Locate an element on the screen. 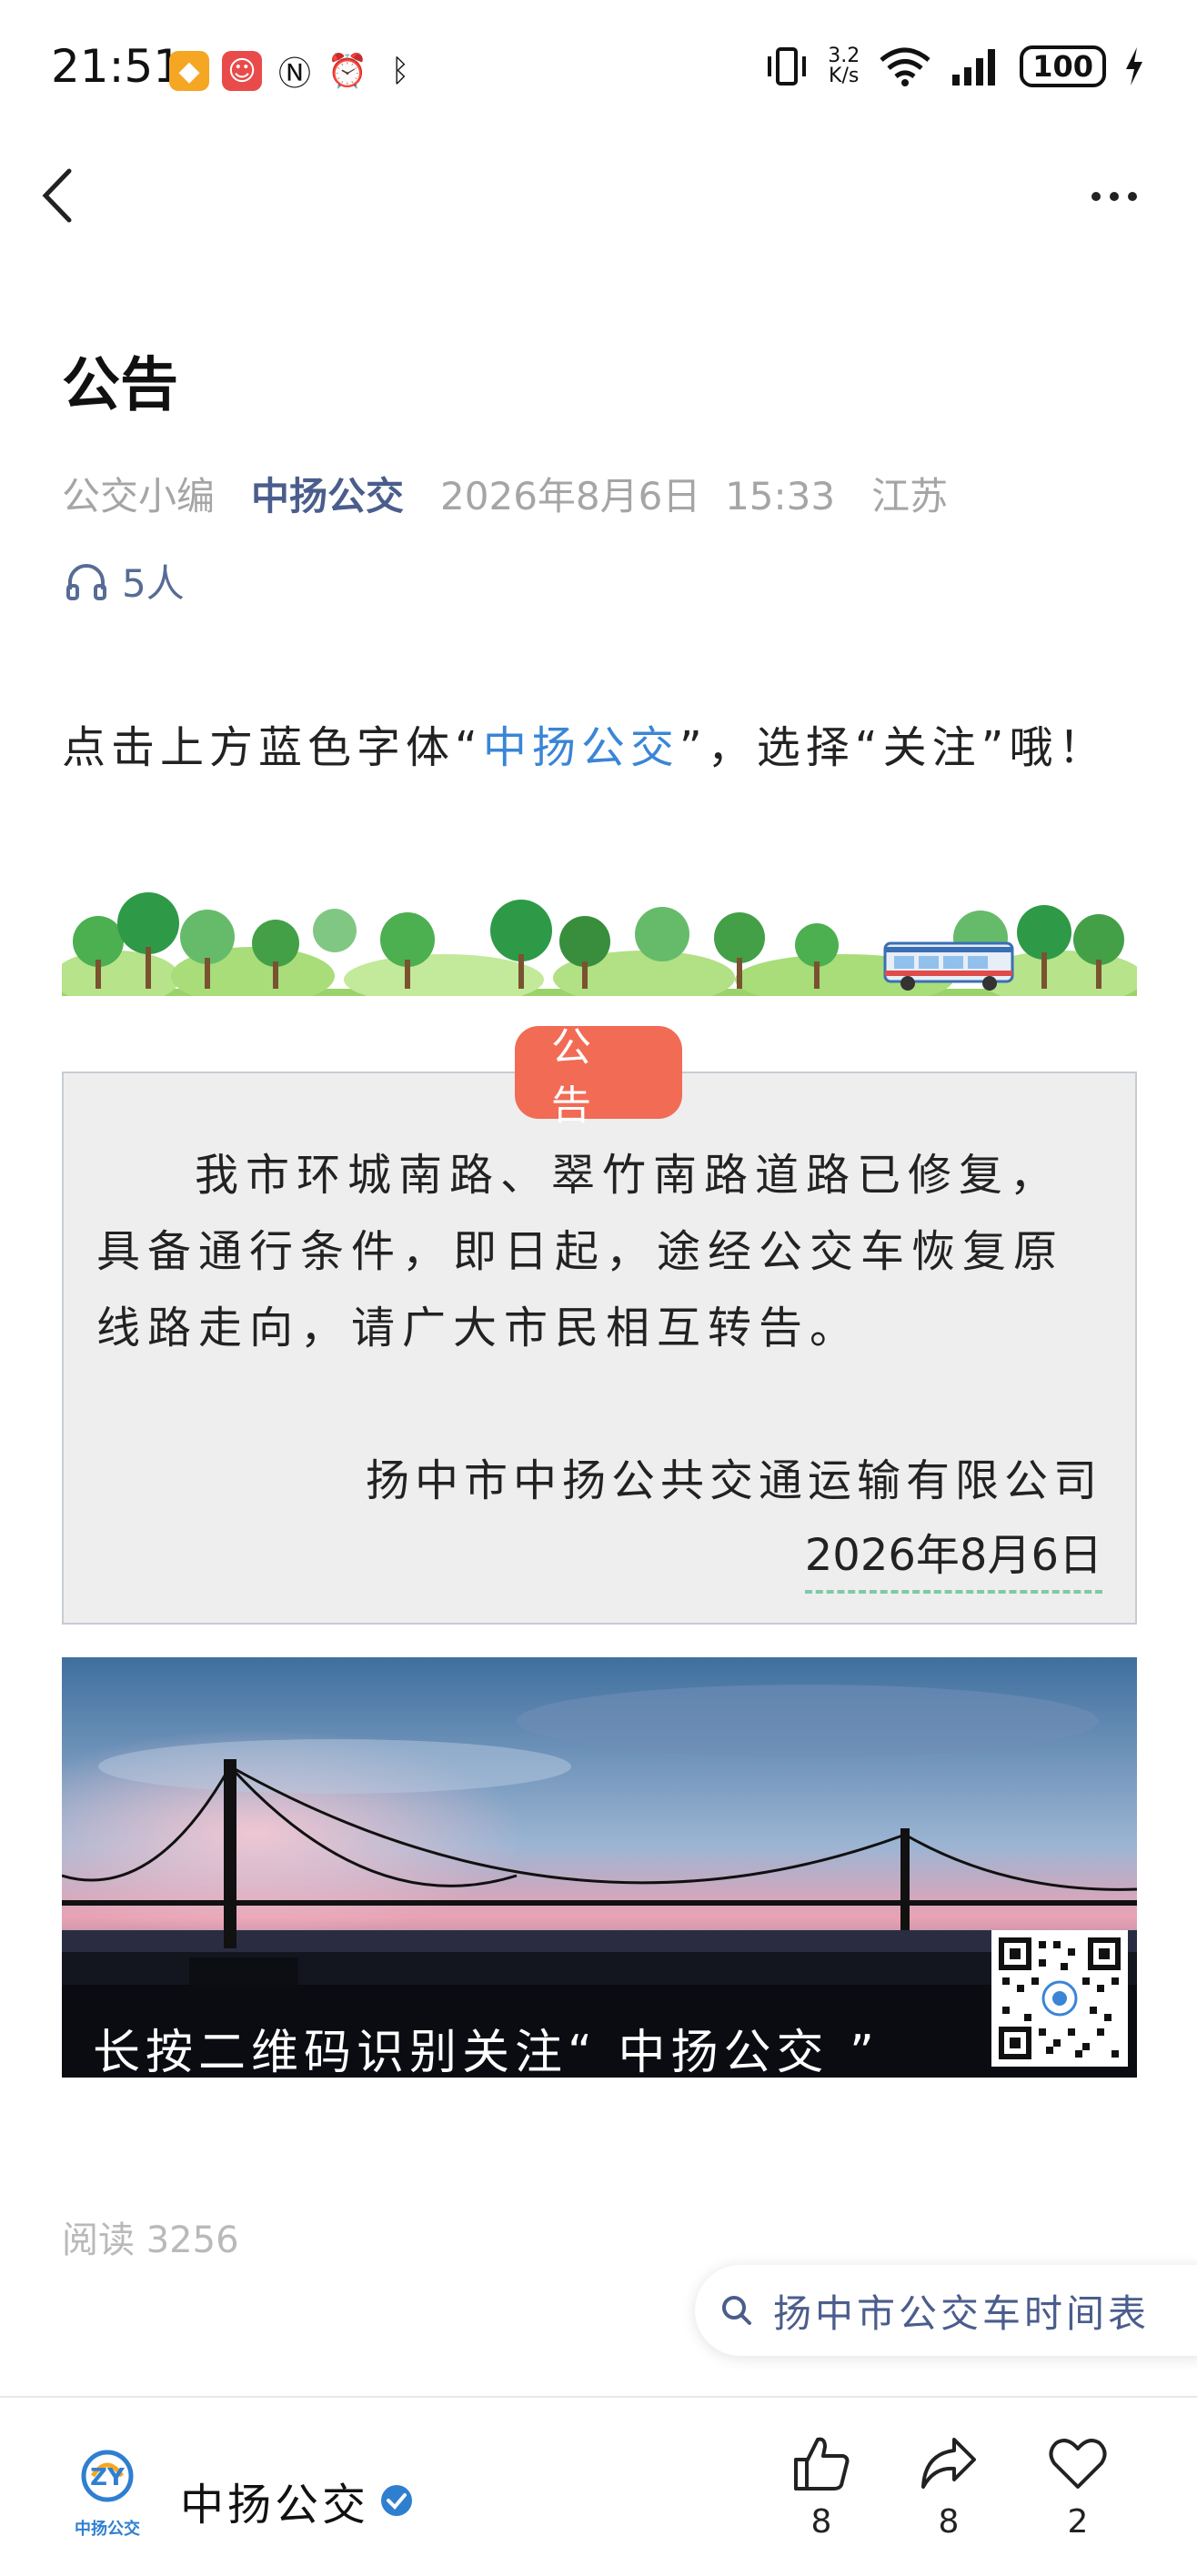 The width and height of the screenshot is (1197, 2576). article-title: 公告 is located at coordinates (120, 385).